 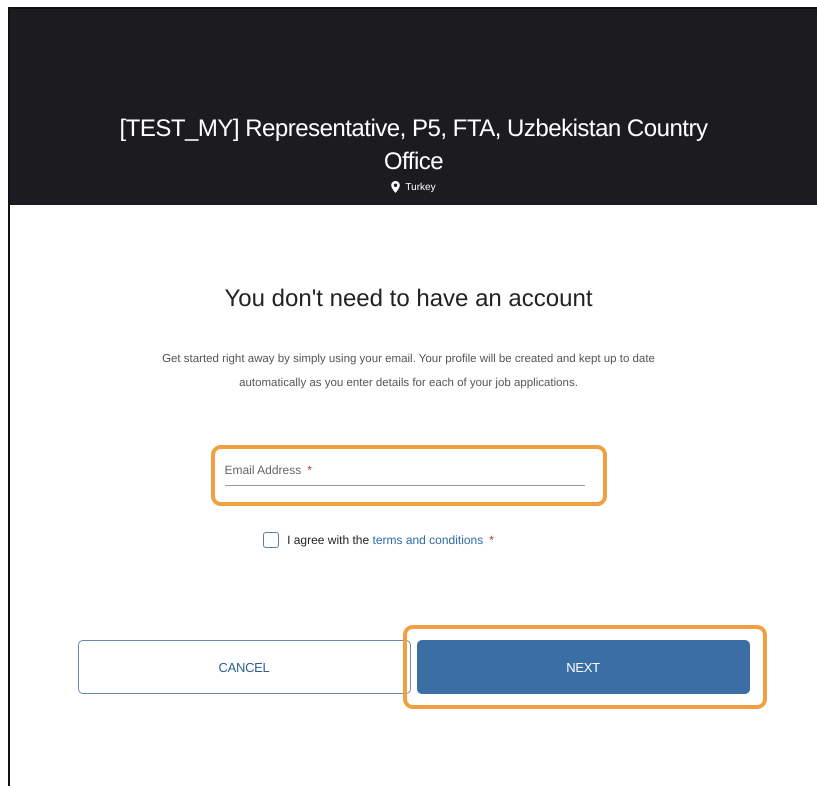 What do you see at coordinates (244, 667) in the screenshot?
I see `cancel-button: CANCEL` at bounding box center [244, 667].